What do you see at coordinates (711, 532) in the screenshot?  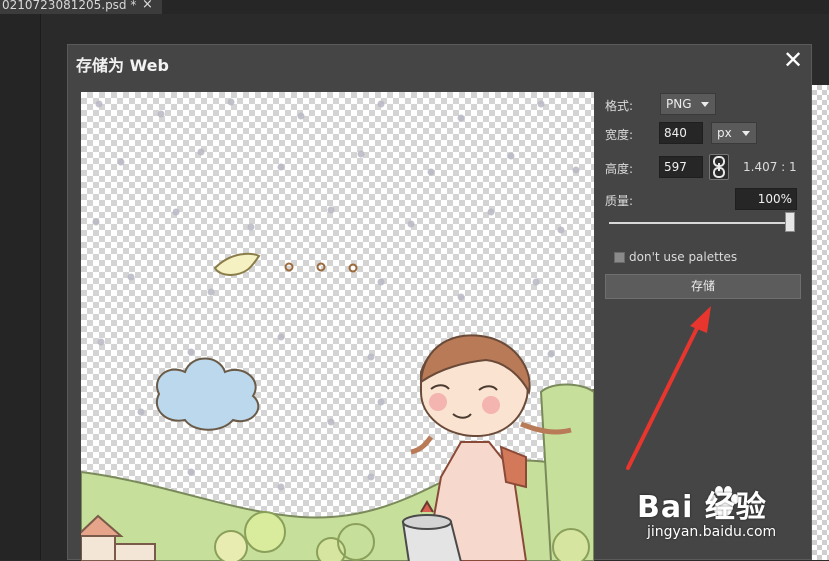 I see `watermark-url: jingyan.baidu.com` at bounding box center [711, 532].